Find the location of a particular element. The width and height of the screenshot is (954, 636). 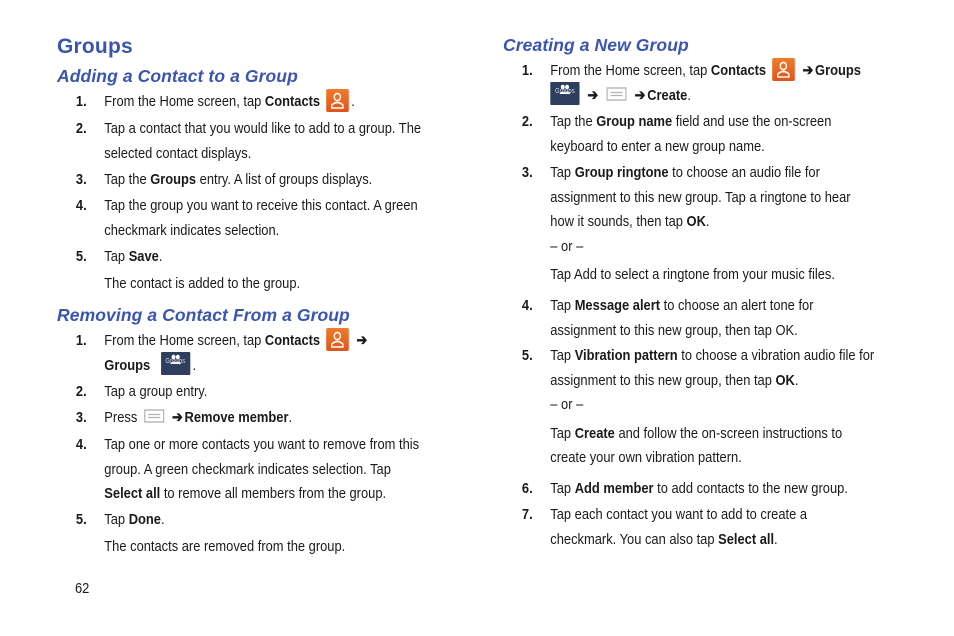

step-note: The contacts are removed from the group. is located at coordinates (225, 546).